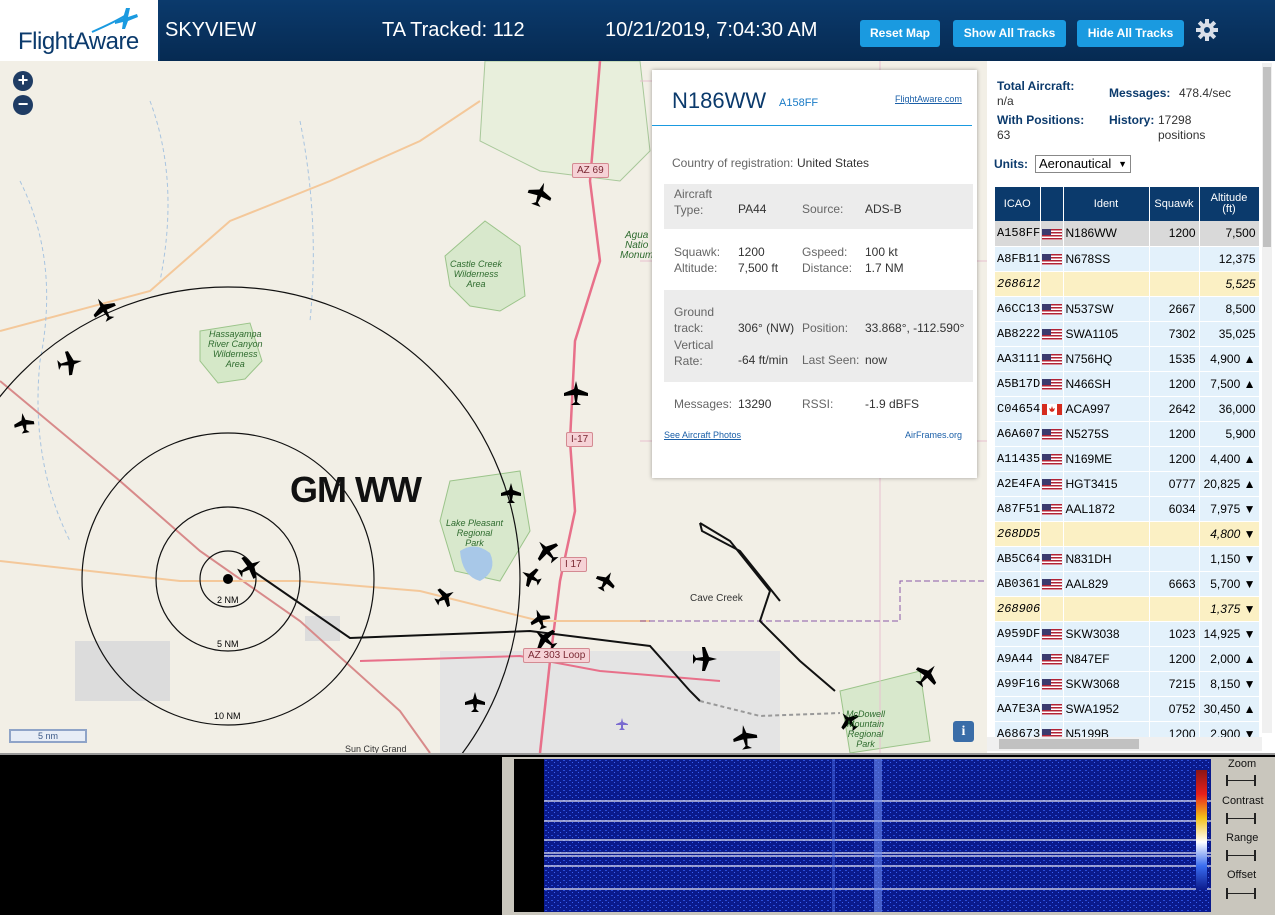 The height and width of the screenshot is (915, 1275). What do you see at coordinates (453, 30) in the screenshot?
I see `ta-tracked-count: TA Tracked: 112` at bounding box center [453, 30].